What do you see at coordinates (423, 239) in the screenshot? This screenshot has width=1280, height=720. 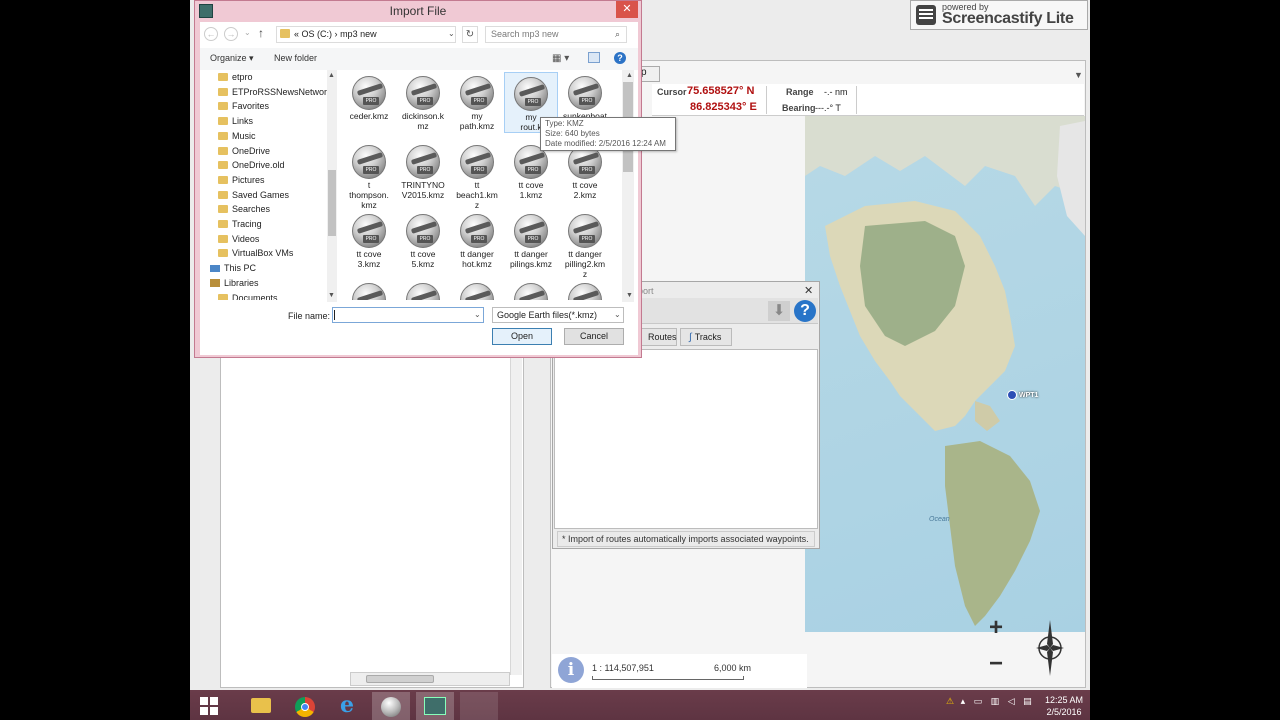 I see `file-item: tt cove5.kmz` at bounding box center [423, 239].